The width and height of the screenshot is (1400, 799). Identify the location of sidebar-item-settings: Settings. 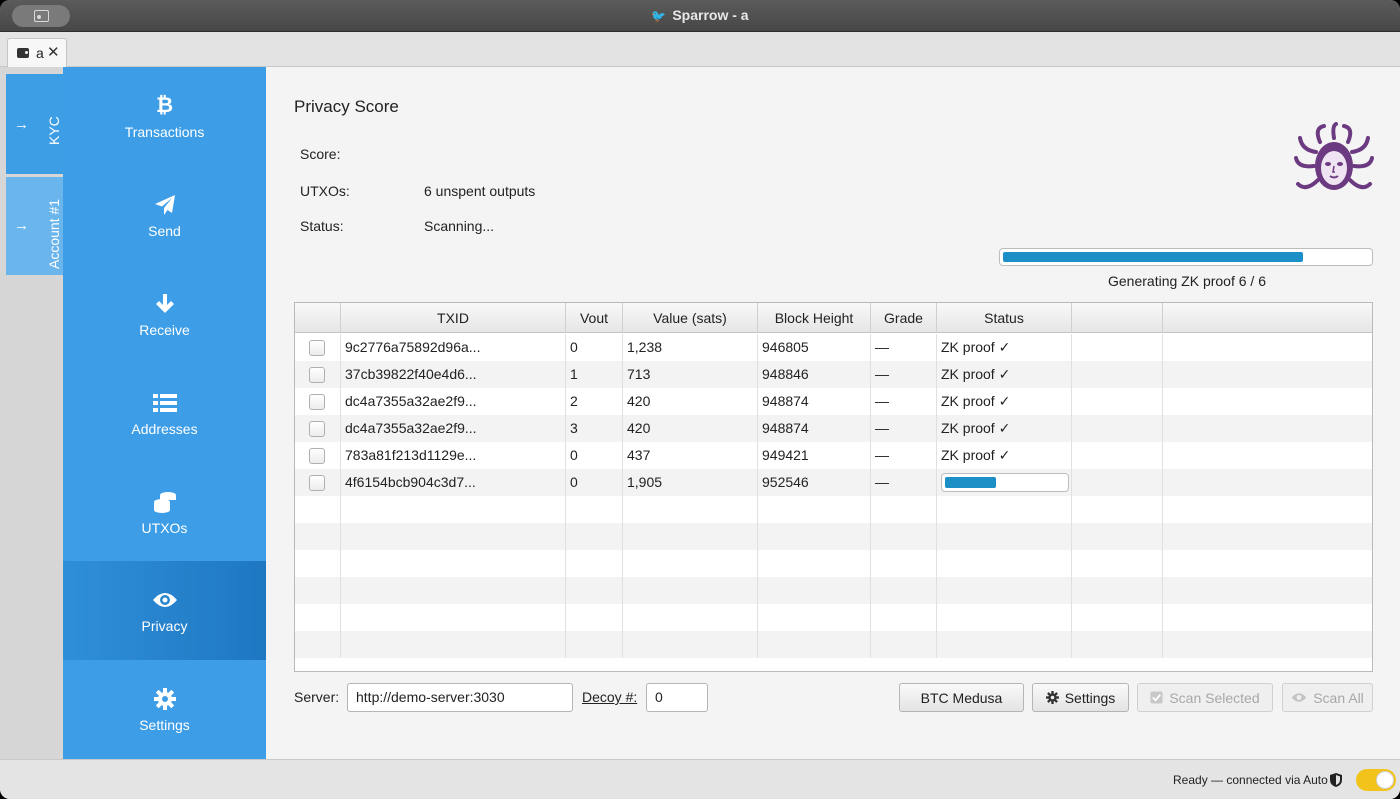
(164, 709).